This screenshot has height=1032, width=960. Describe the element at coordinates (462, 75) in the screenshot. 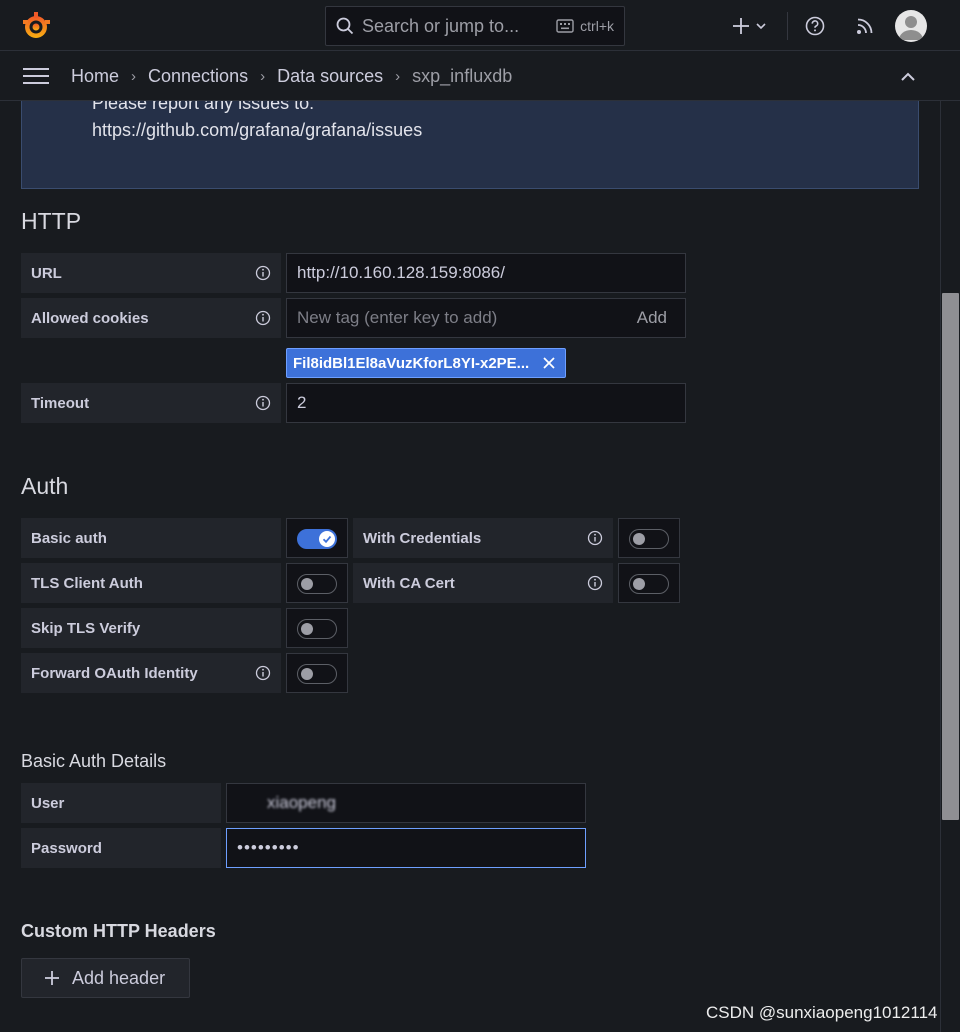

I see `breadcrumb-current: sxp_influxdb` at that location.